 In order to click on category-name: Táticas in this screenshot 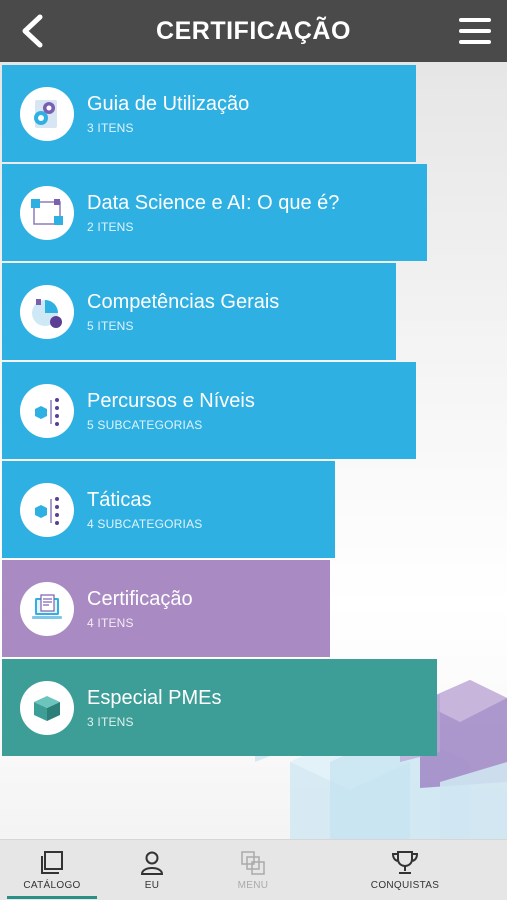, I will do `click(119, 500)`.